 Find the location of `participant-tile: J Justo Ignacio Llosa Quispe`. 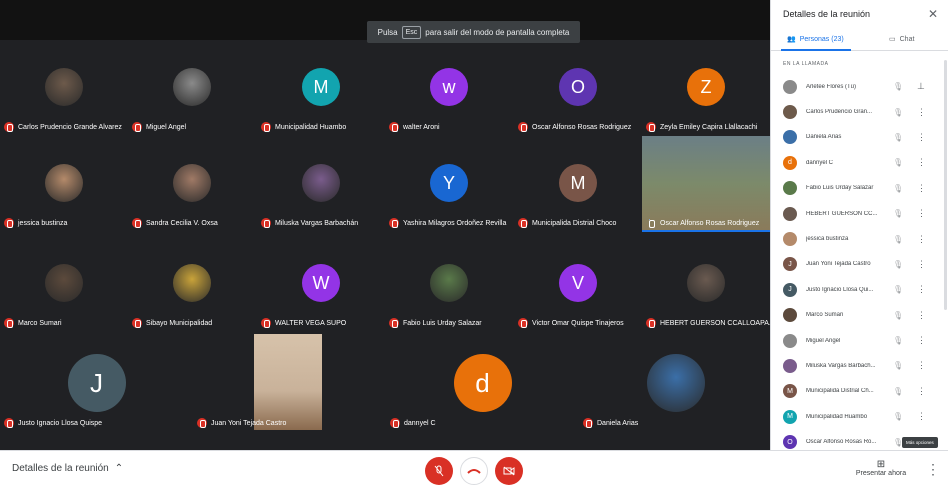

participant-tile: J Justo Ignacio Llosa Quispe is located at coordinates (96, 383).